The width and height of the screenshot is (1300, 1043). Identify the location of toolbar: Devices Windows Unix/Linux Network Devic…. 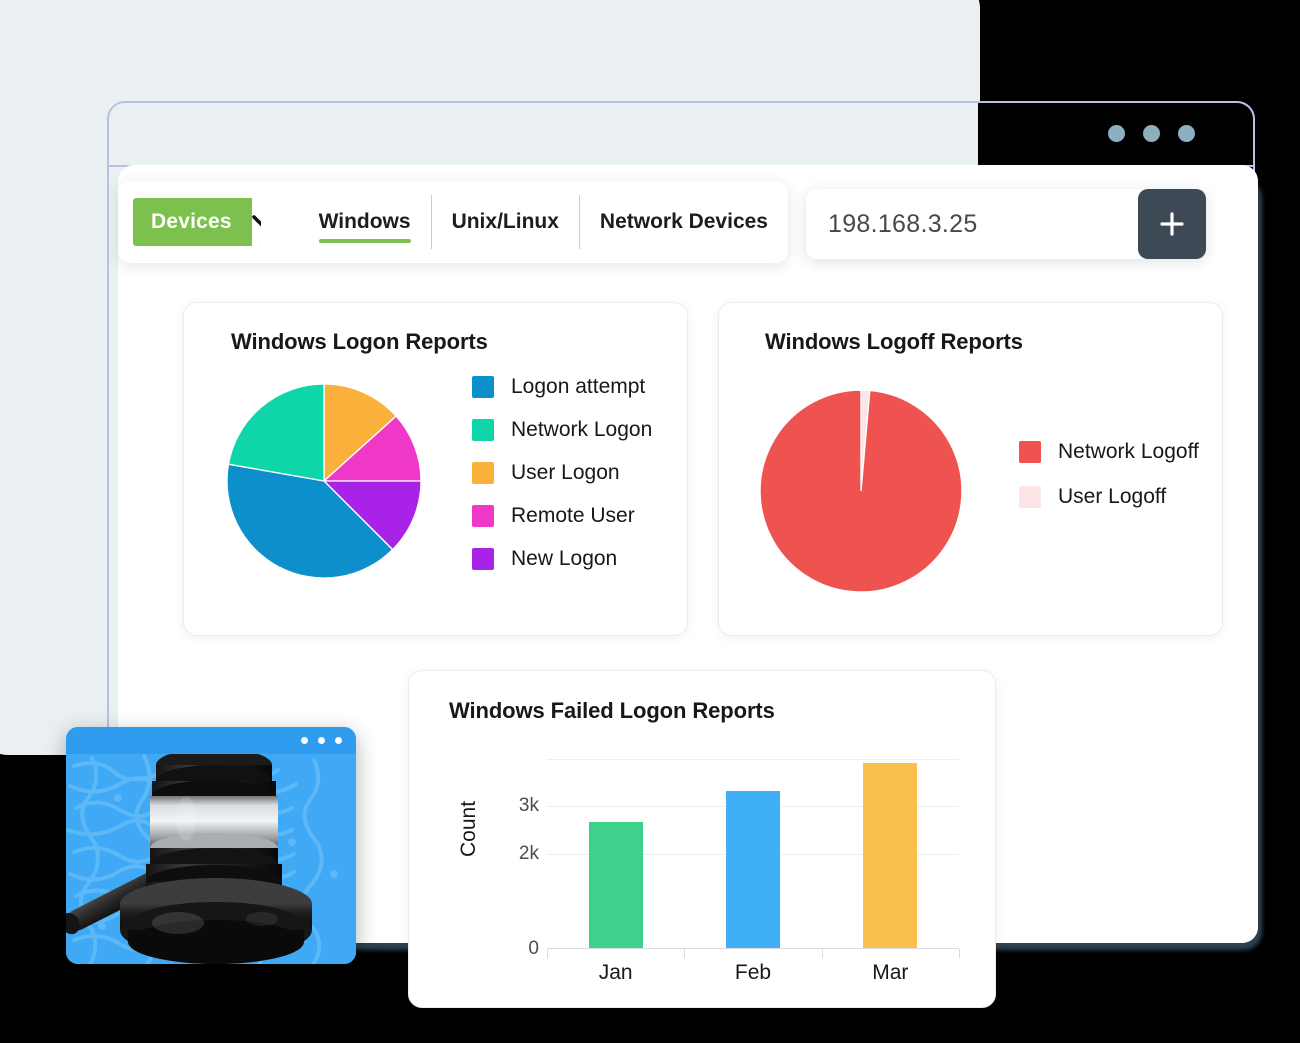
(453, 222).